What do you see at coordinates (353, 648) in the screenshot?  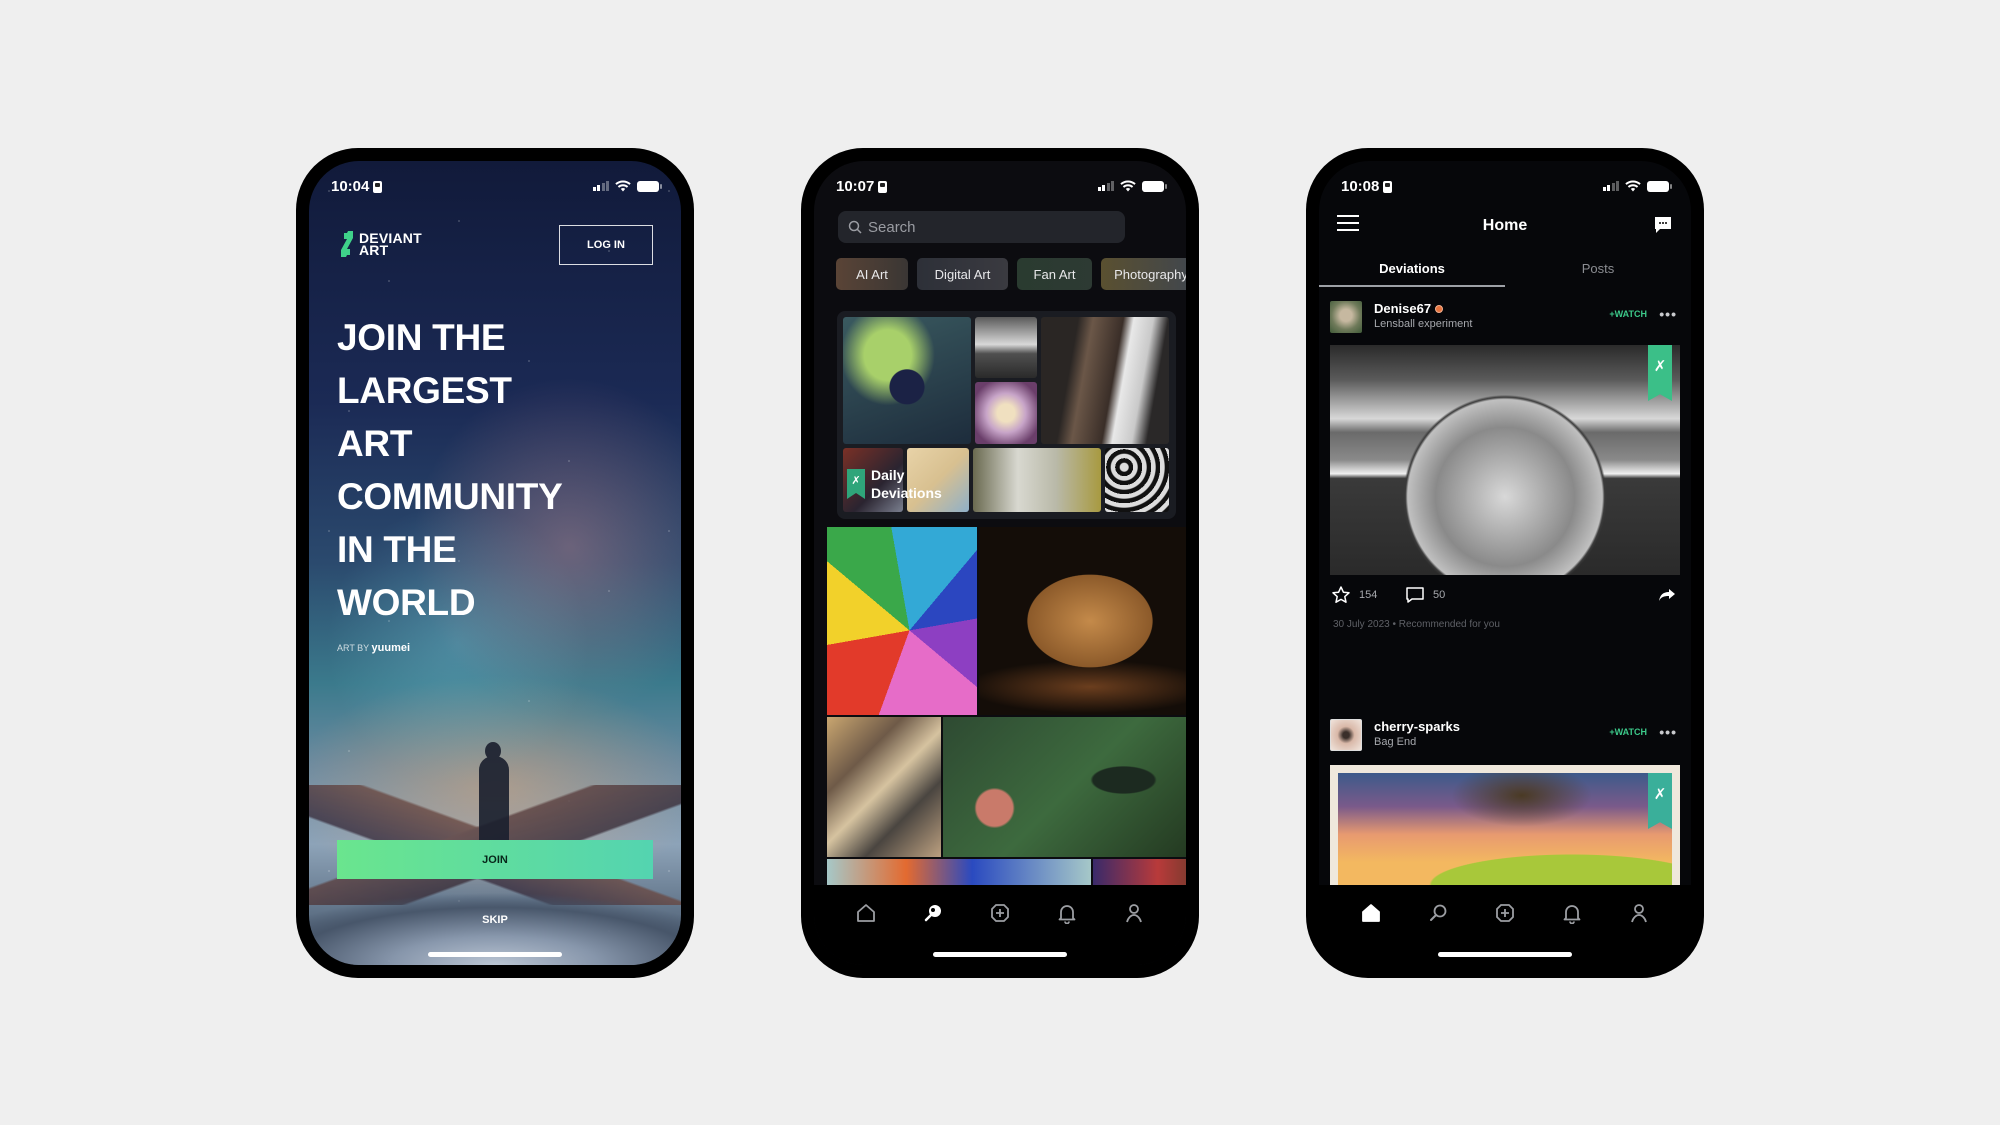 I see `credit-prefix: ART BY` at bounding box center [353, 648].